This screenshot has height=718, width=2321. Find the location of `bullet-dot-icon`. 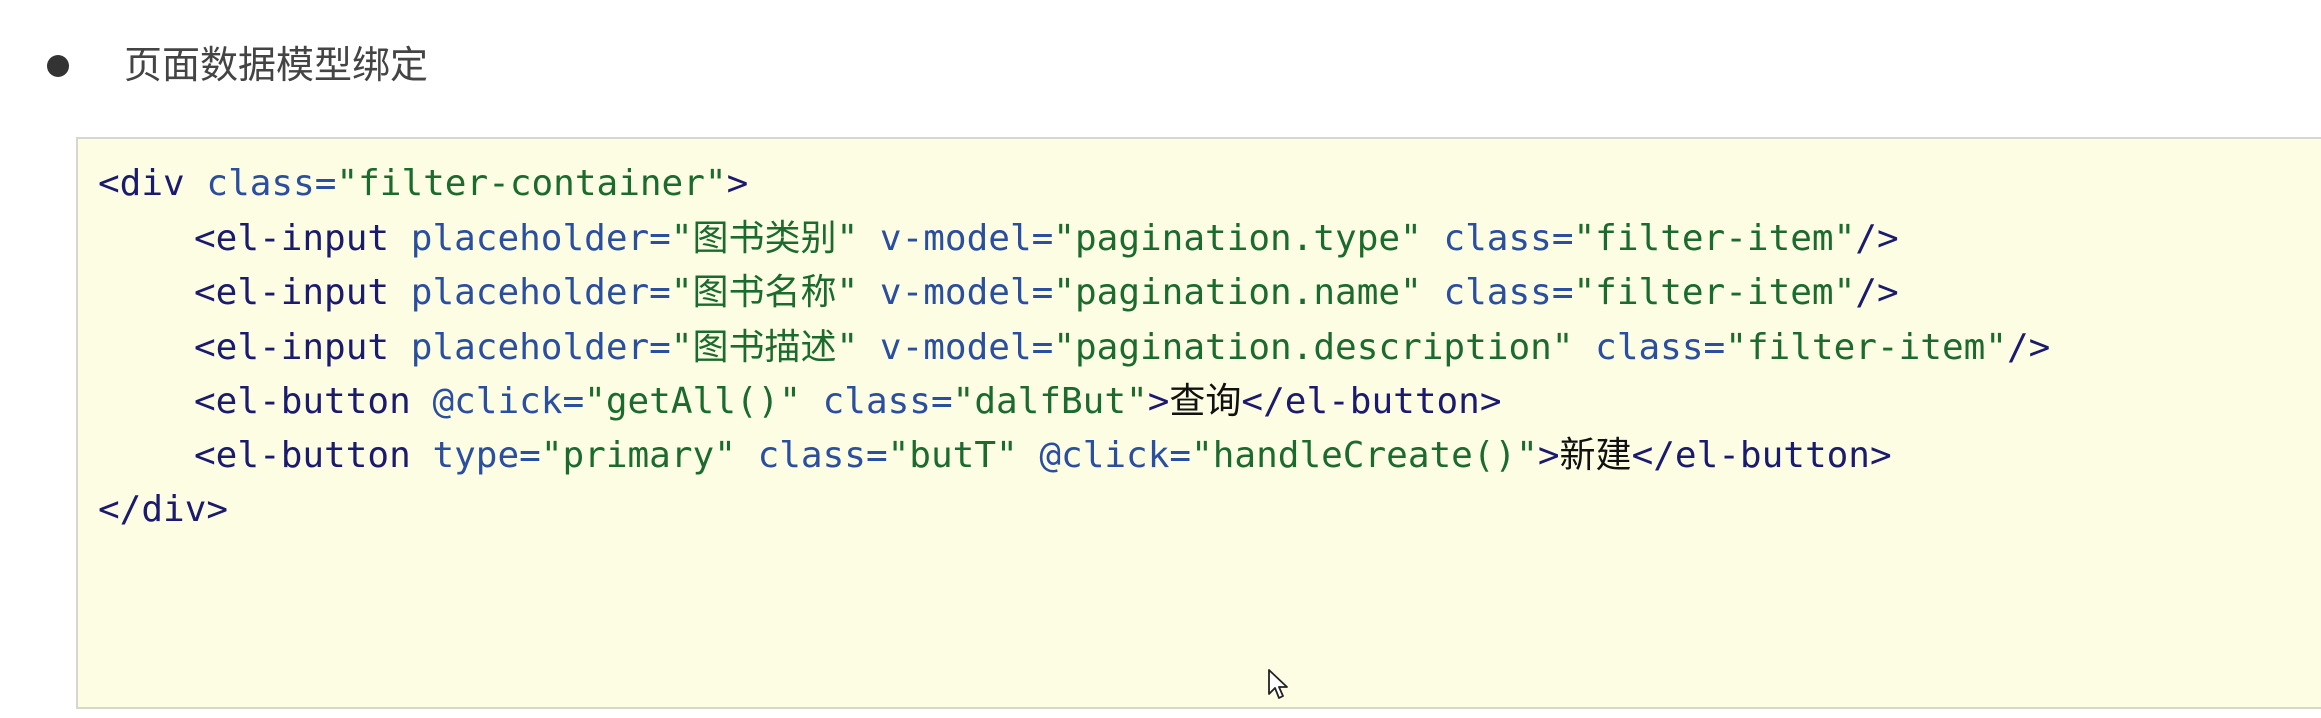

bullet-dot-icon is located at coordinates (58, 66).